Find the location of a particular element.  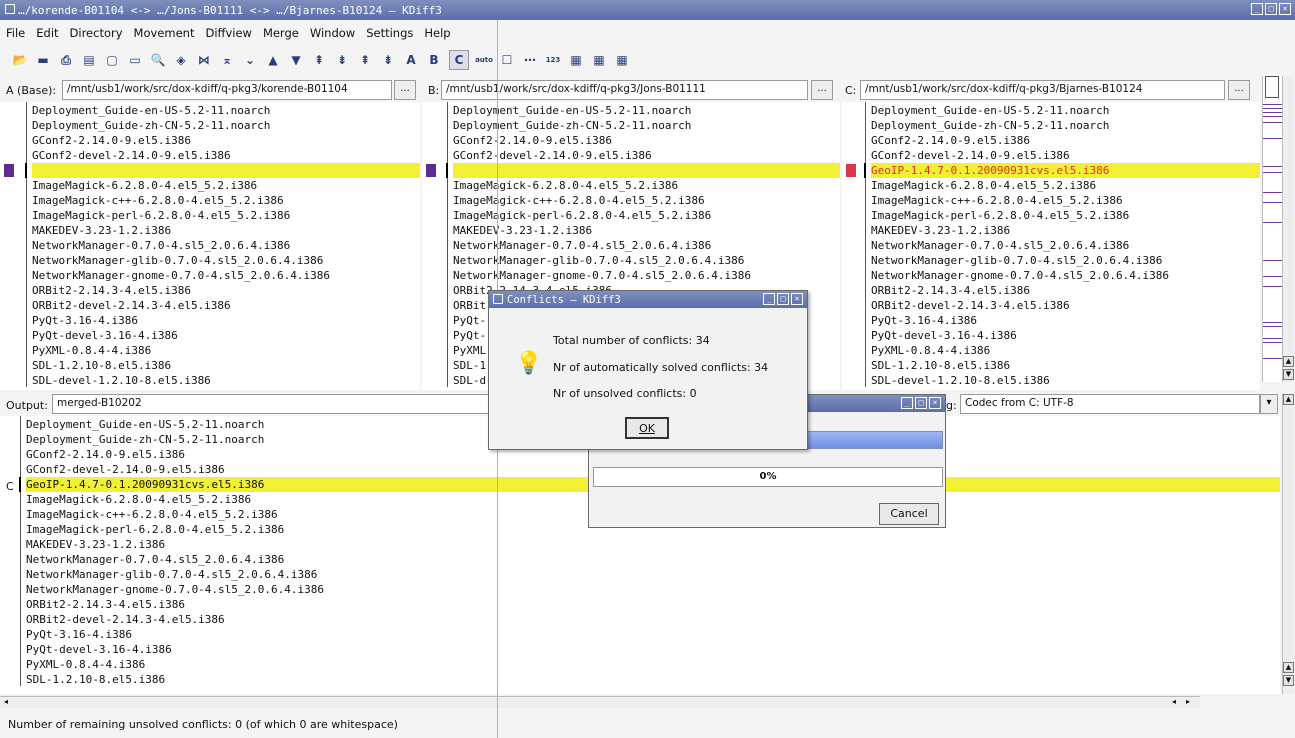

dialog-close-icon: × is located at coordinates (797, 299).